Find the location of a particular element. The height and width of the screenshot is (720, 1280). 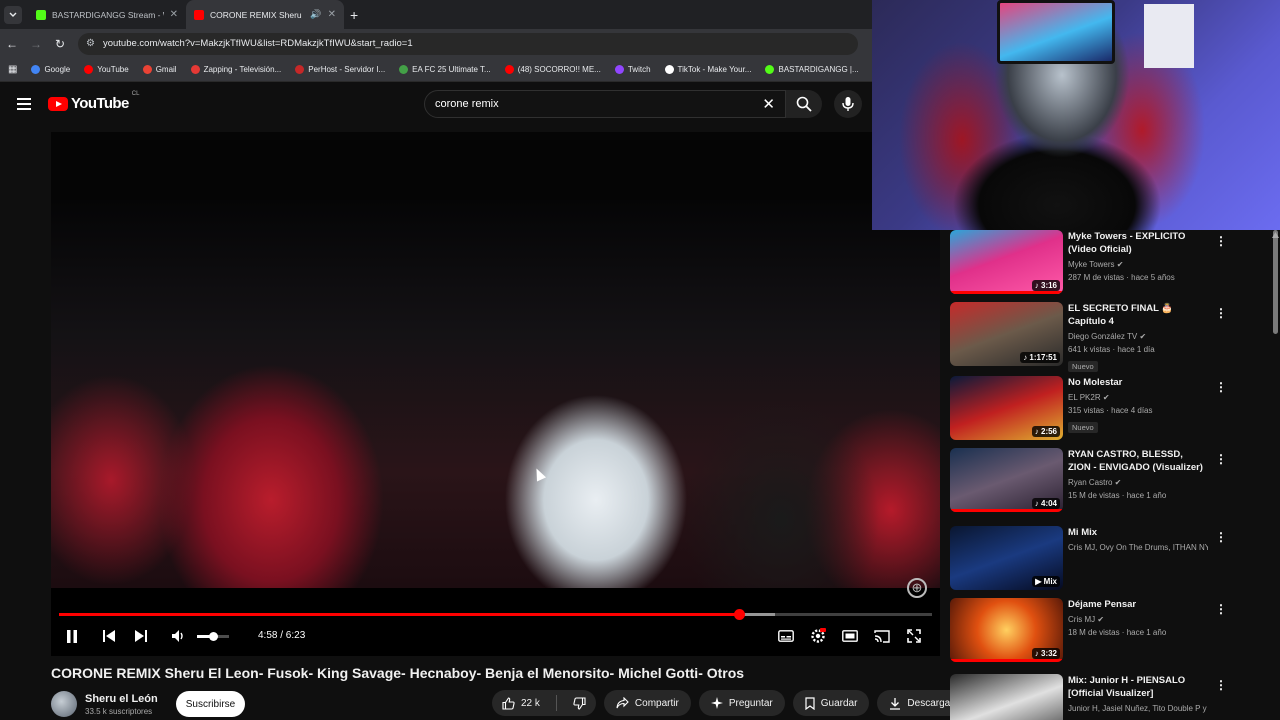

scroll-up-icon is located at coordinates (1275, 235).